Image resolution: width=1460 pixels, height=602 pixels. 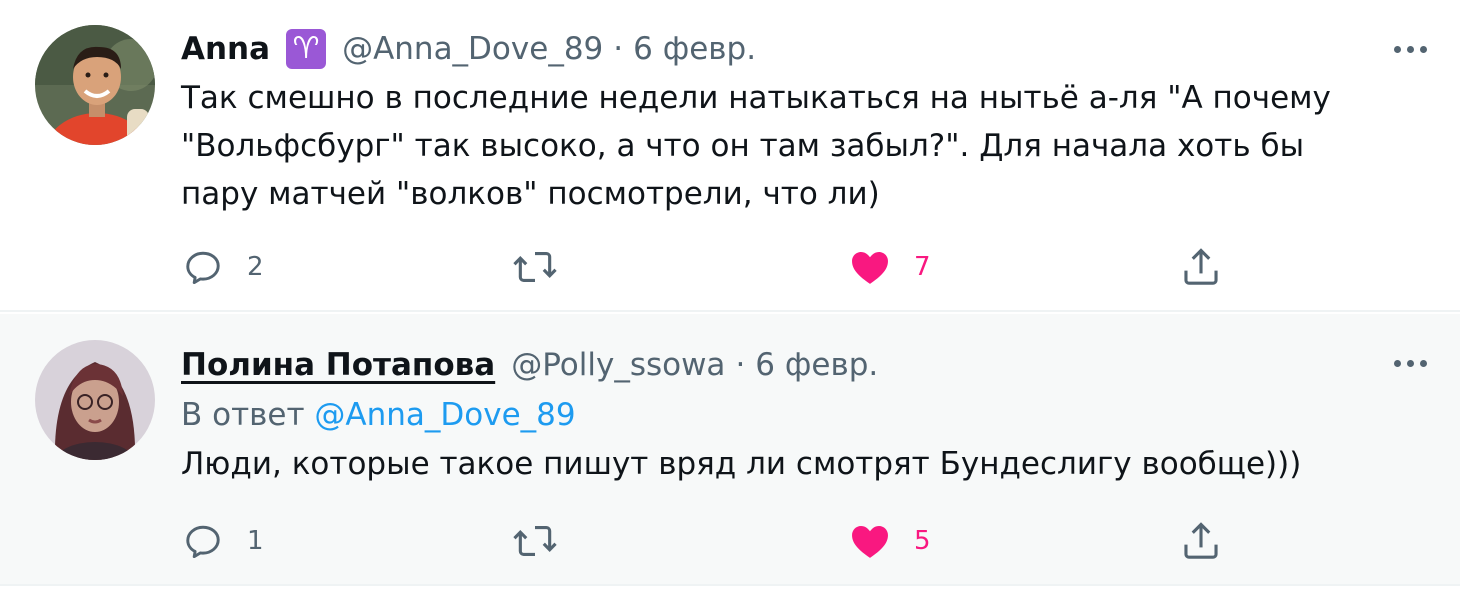 I want to click on like-button: 5, so click(x=889, y=541).